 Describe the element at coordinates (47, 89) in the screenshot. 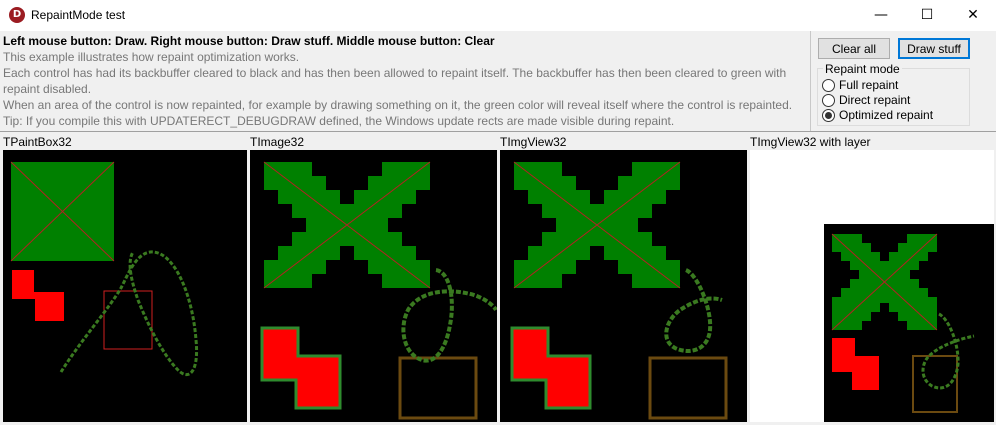

I see `info-line: repaint disabled.` at that location.